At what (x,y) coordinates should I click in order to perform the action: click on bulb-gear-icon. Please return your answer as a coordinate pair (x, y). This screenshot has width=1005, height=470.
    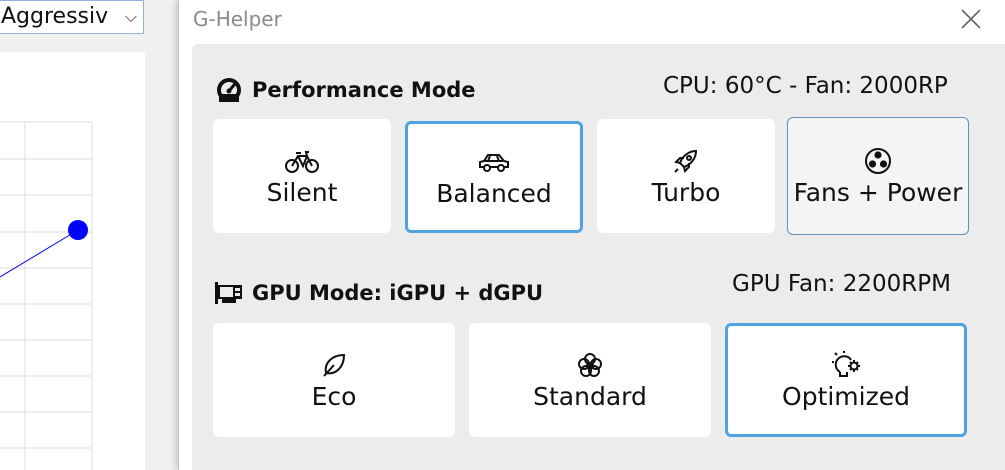
    Looking at the image, I should click on (846, 365).